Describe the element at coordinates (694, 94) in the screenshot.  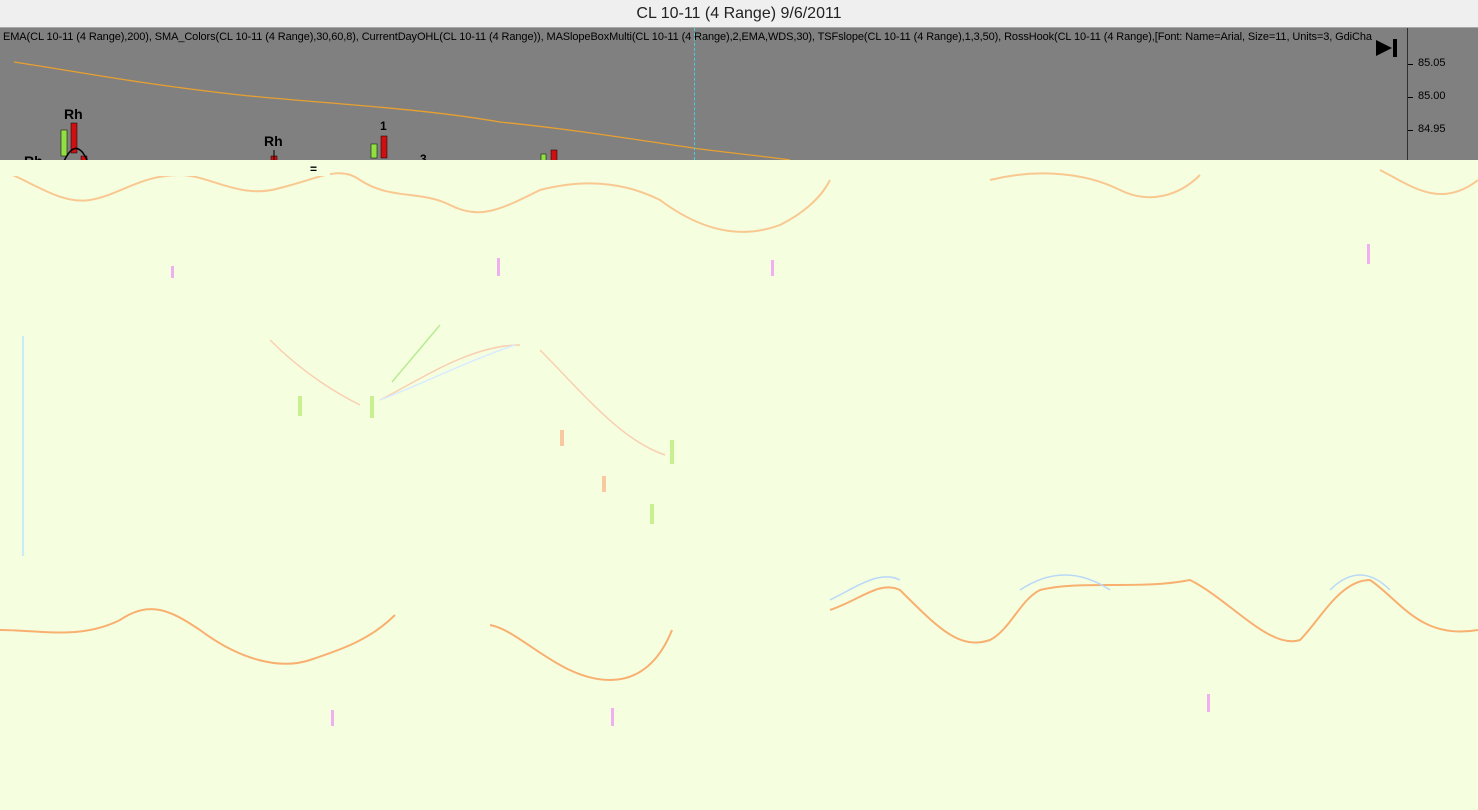
I see `crosshair-cursor-line` at that location.